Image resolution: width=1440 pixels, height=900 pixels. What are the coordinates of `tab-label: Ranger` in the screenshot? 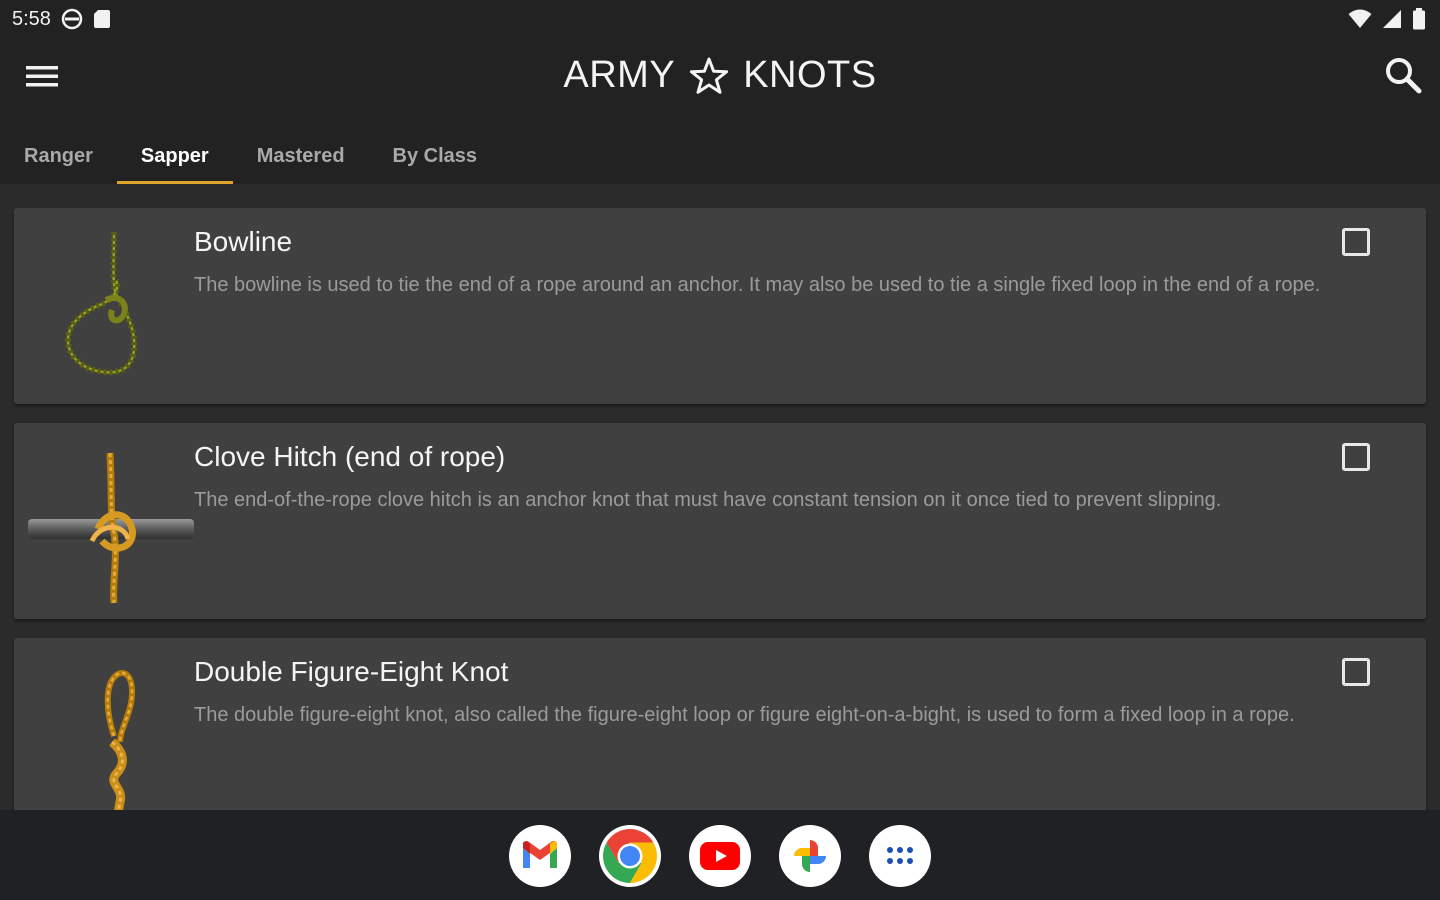 It's located at (58, 155).